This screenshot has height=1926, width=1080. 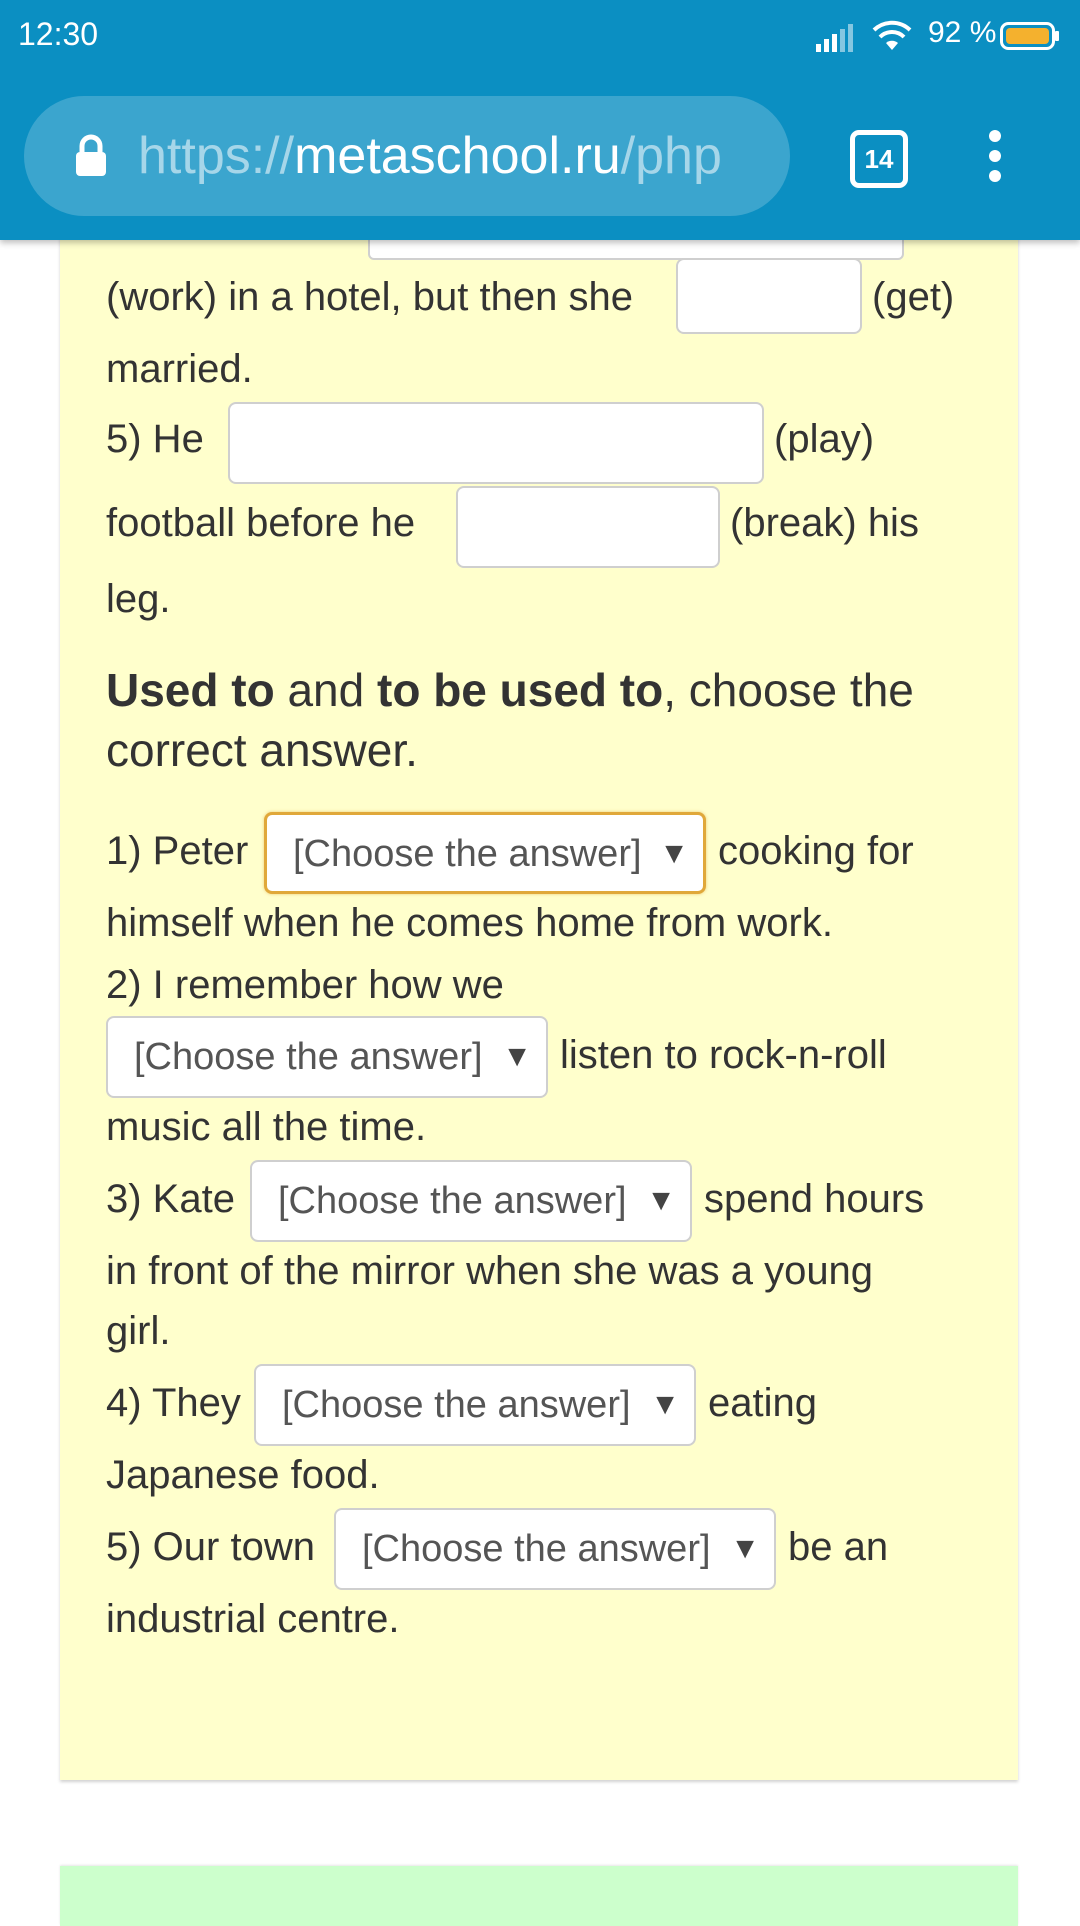 I want to click on battery-percent: 92 %, so click(x=962, y=32).